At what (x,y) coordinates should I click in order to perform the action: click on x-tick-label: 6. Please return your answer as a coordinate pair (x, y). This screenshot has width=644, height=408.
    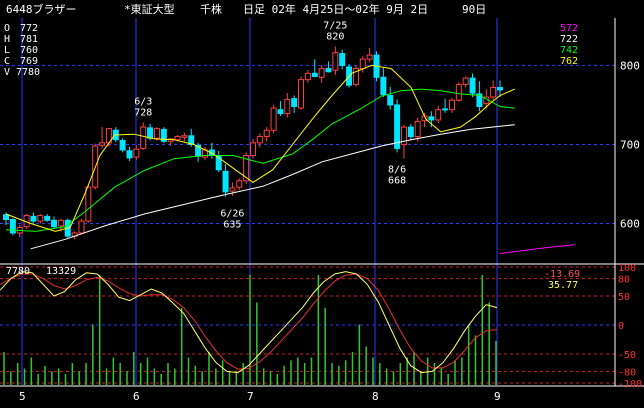
    Looking at the image, I should click on (136, 396).